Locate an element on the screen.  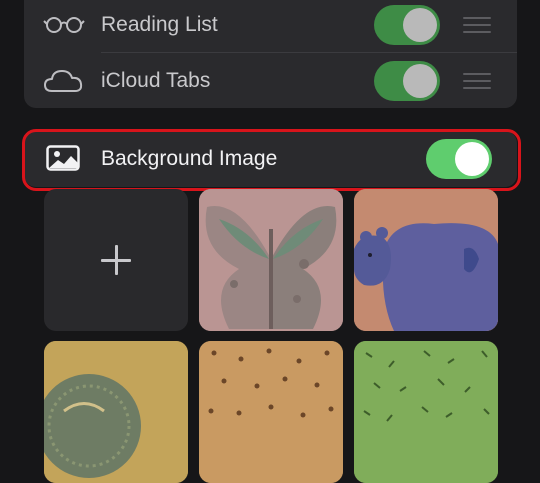
green-leaf-wallpaper-tile is located at coordinates (426, 412).